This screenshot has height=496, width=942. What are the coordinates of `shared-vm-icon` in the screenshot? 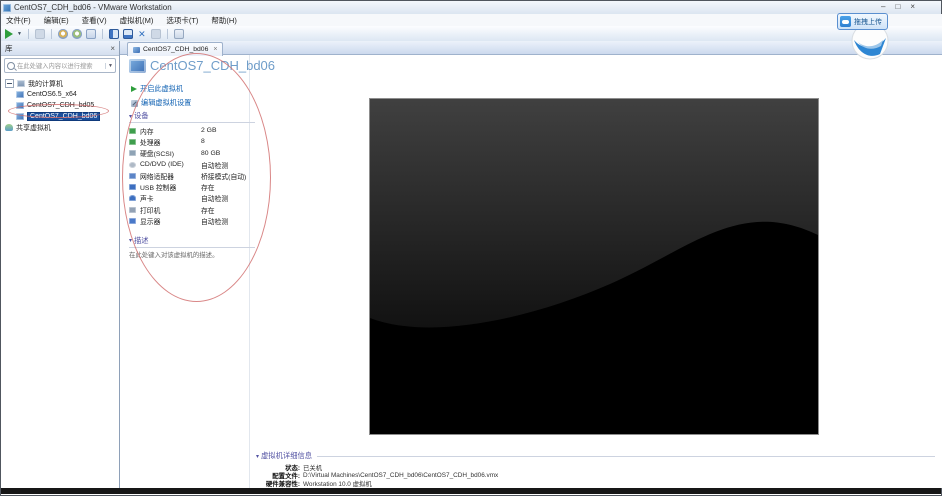 It's located at (9, 127).